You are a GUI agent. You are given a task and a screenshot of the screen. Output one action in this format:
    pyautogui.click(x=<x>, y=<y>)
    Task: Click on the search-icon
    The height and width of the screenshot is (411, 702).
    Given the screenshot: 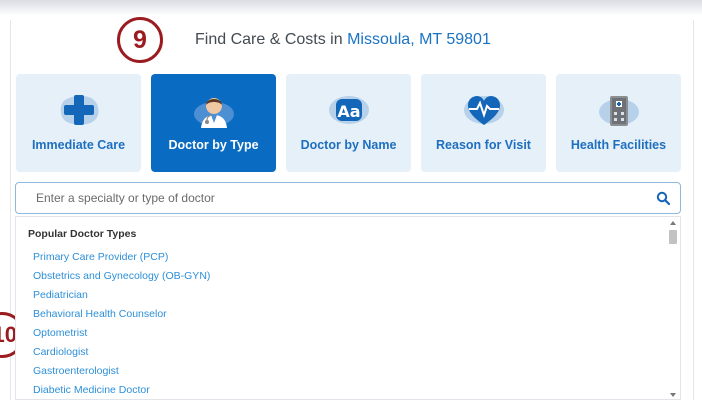 What is the action you would take?
    pyautogui.click(x=663, y=198)
    